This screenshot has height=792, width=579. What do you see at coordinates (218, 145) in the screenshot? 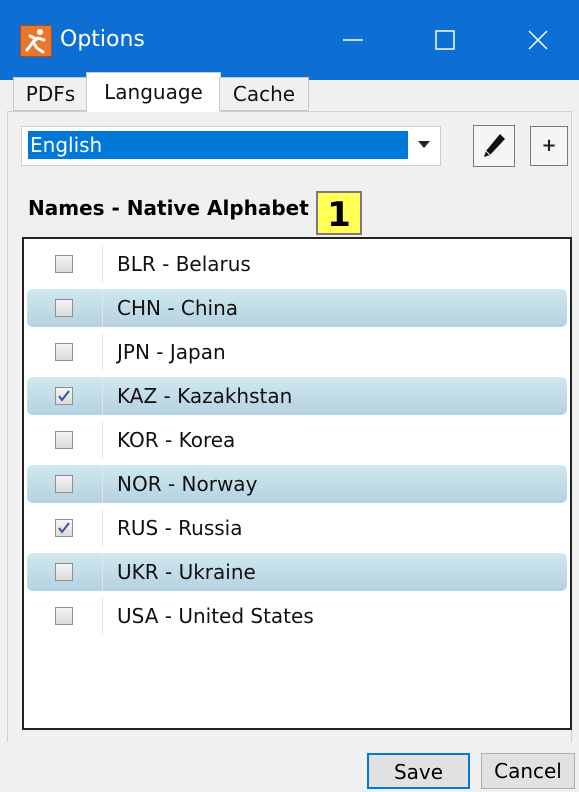
I see `language-selected-value: English` at bounding box center [218, 145].